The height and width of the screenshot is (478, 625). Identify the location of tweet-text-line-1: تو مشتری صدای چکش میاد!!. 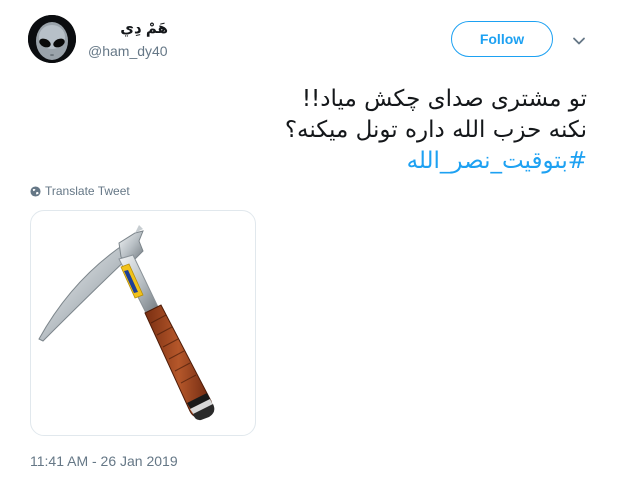
(444, 99).